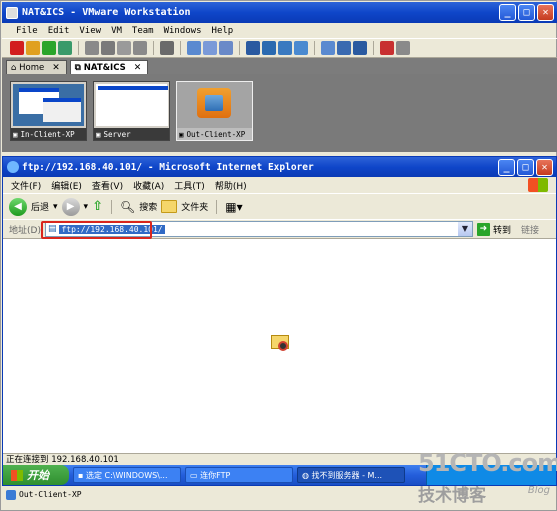  Describe the element at coordinates (464, 229) in the screenshot. I see `chevron-down-icon: ▼` at that location.